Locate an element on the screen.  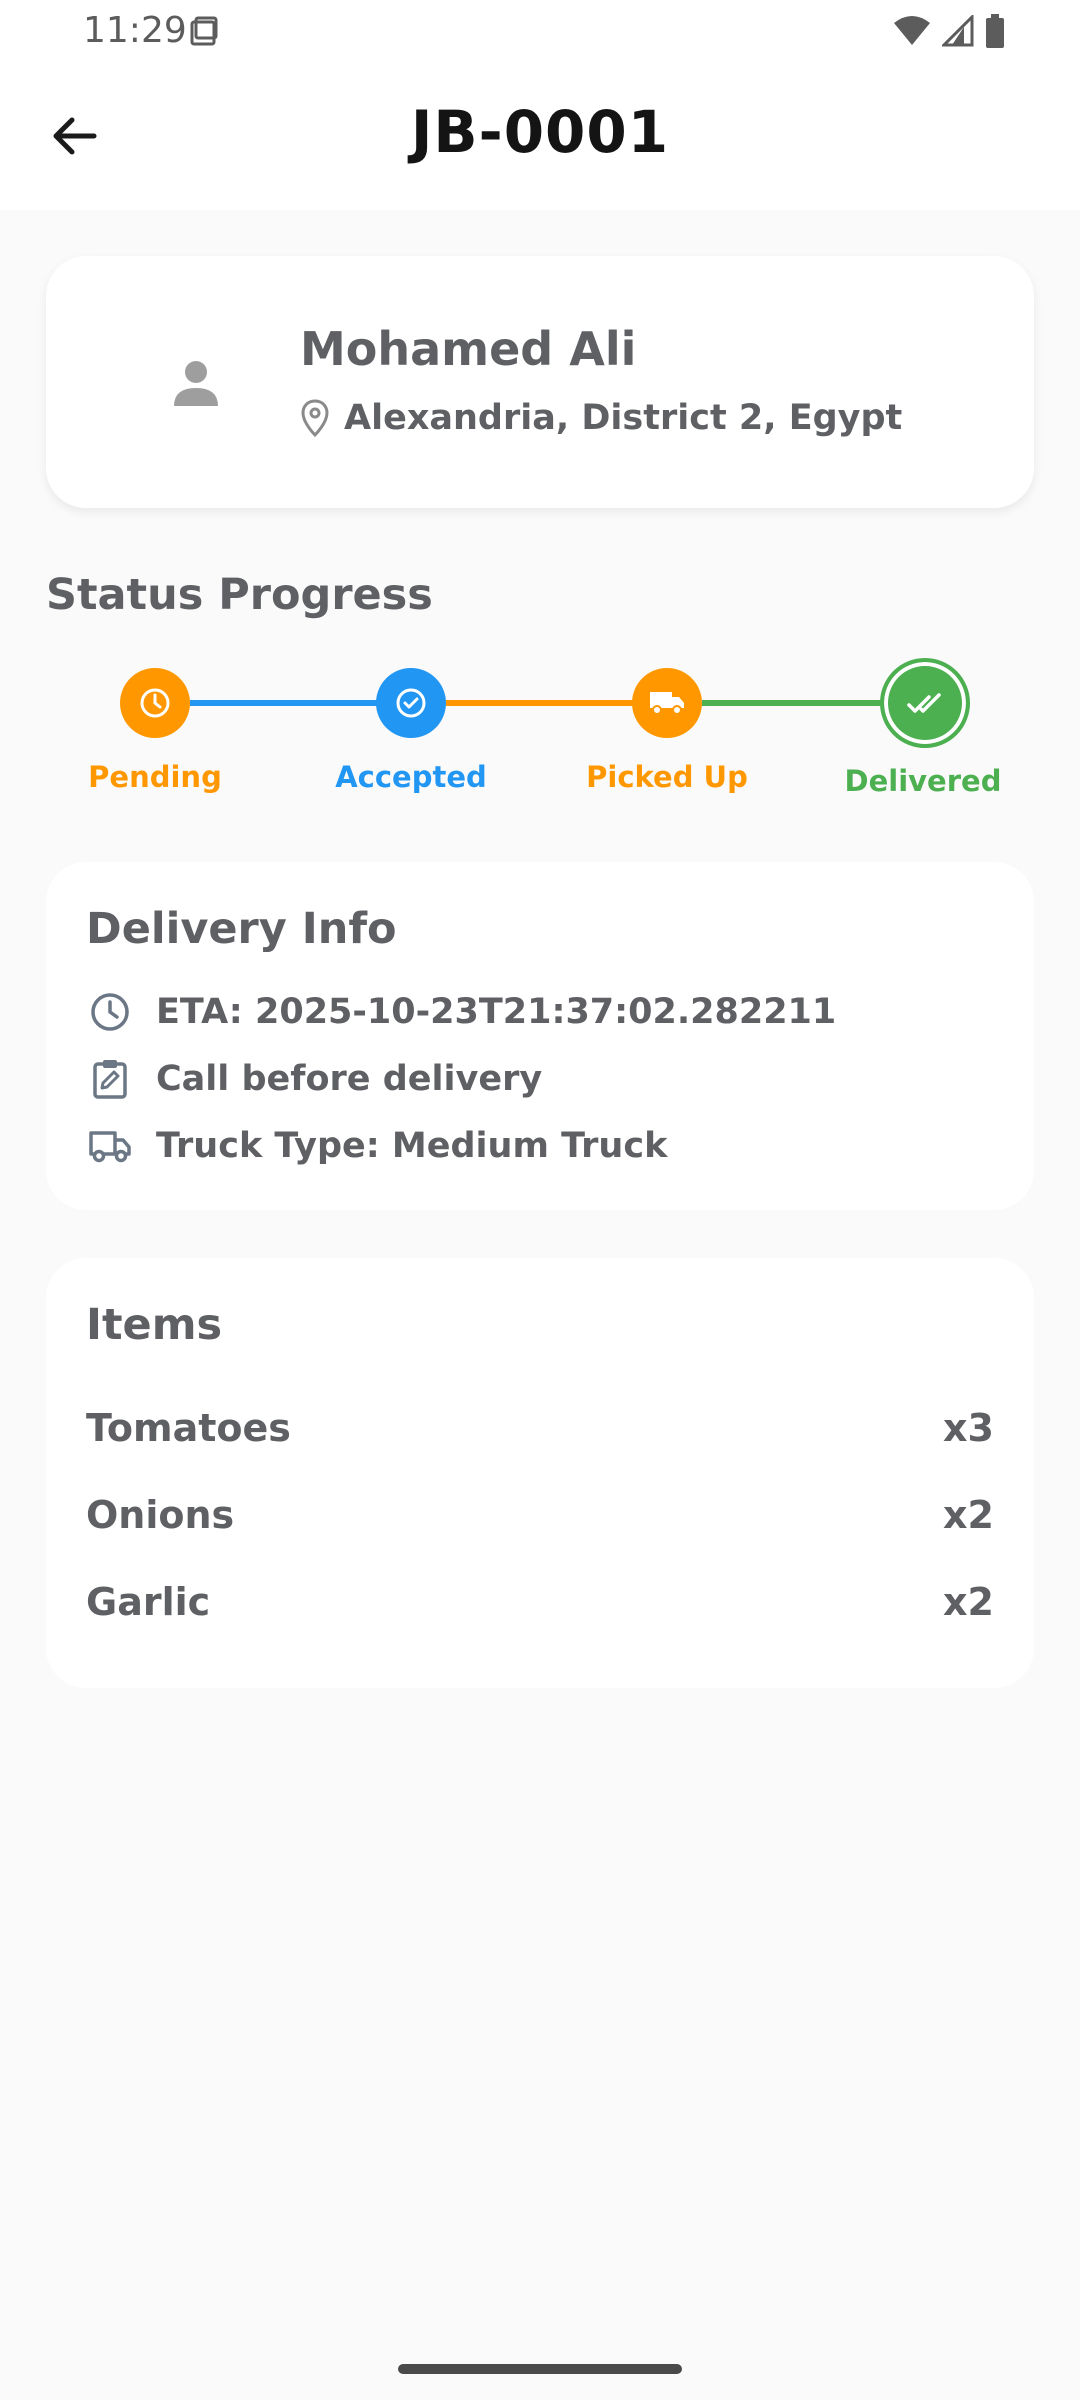
step-accepted-node is located at coordinates (411, 703).